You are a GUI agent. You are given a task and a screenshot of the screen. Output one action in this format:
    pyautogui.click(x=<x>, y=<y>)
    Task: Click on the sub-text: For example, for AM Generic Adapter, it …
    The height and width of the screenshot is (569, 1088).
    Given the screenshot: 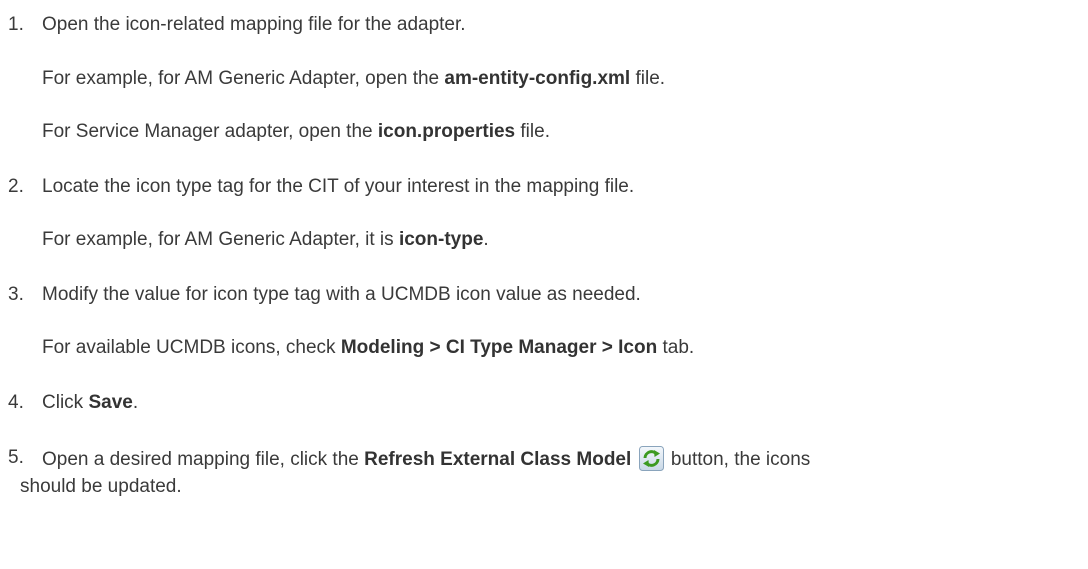 What is the action you would take?
    pyautogui.click(x=220, y=239)
    